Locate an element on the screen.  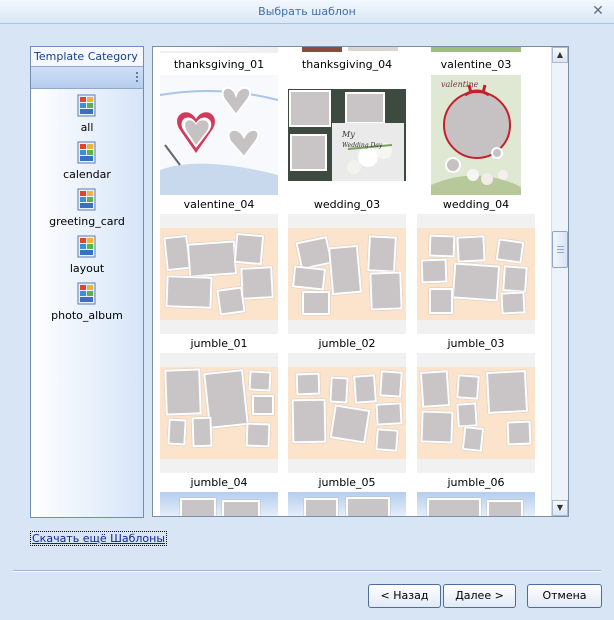
svg-text: Wedding Day is located at coordinates (362, 145).